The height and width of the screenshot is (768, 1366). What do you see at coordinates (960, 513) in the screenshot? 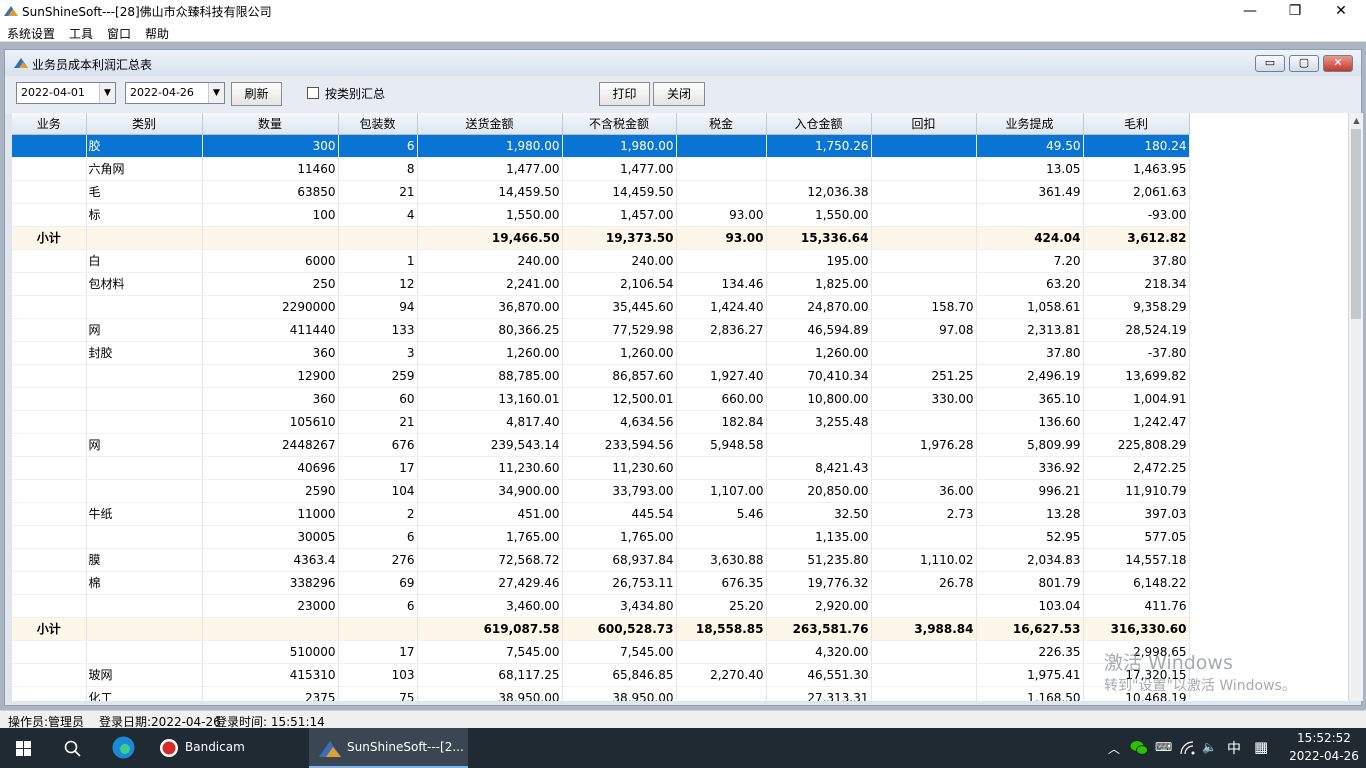
I see `cell-value: 2.73` at bounding box center [960, 513].